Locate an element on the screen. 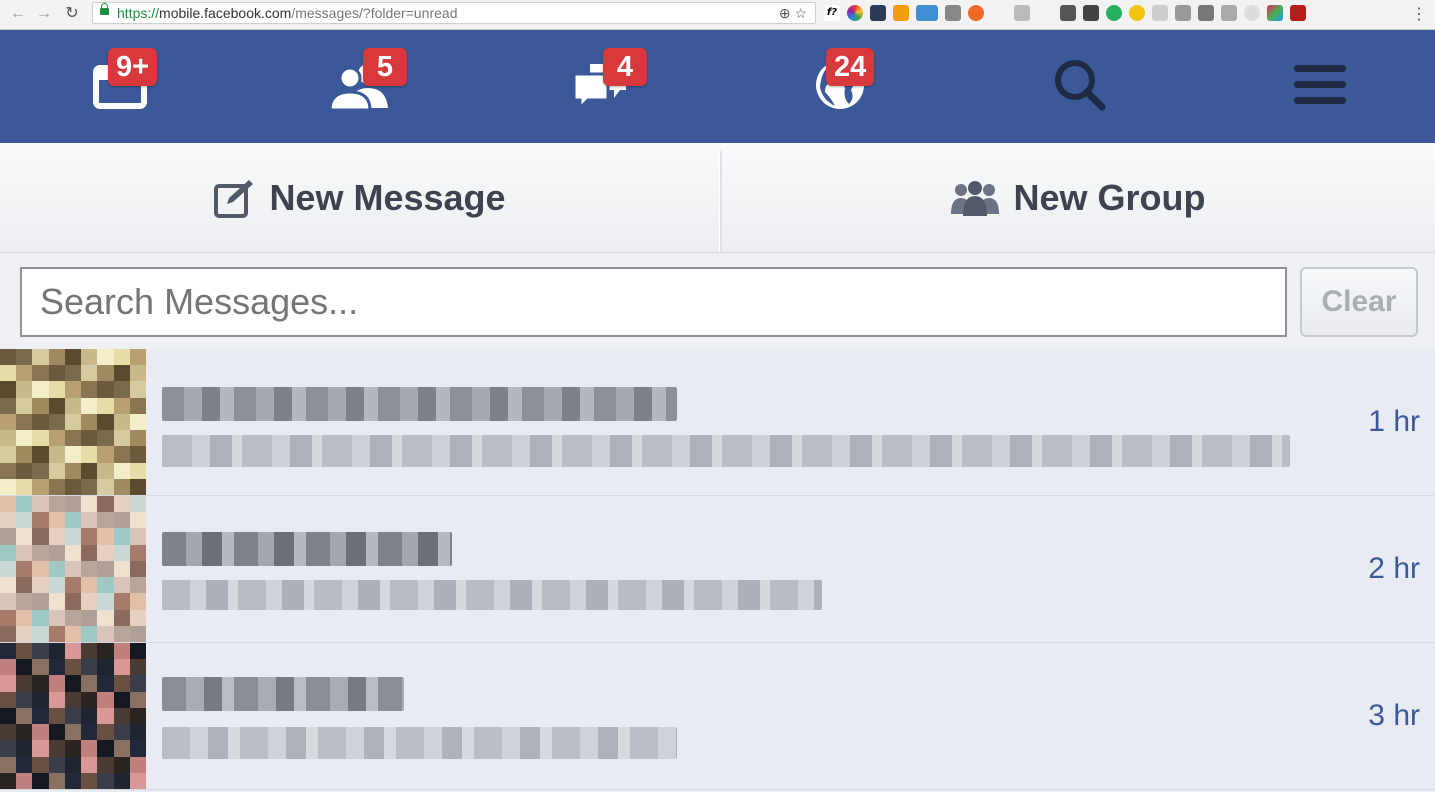  notes-extension-icon is located at coordinates (1206, 13).